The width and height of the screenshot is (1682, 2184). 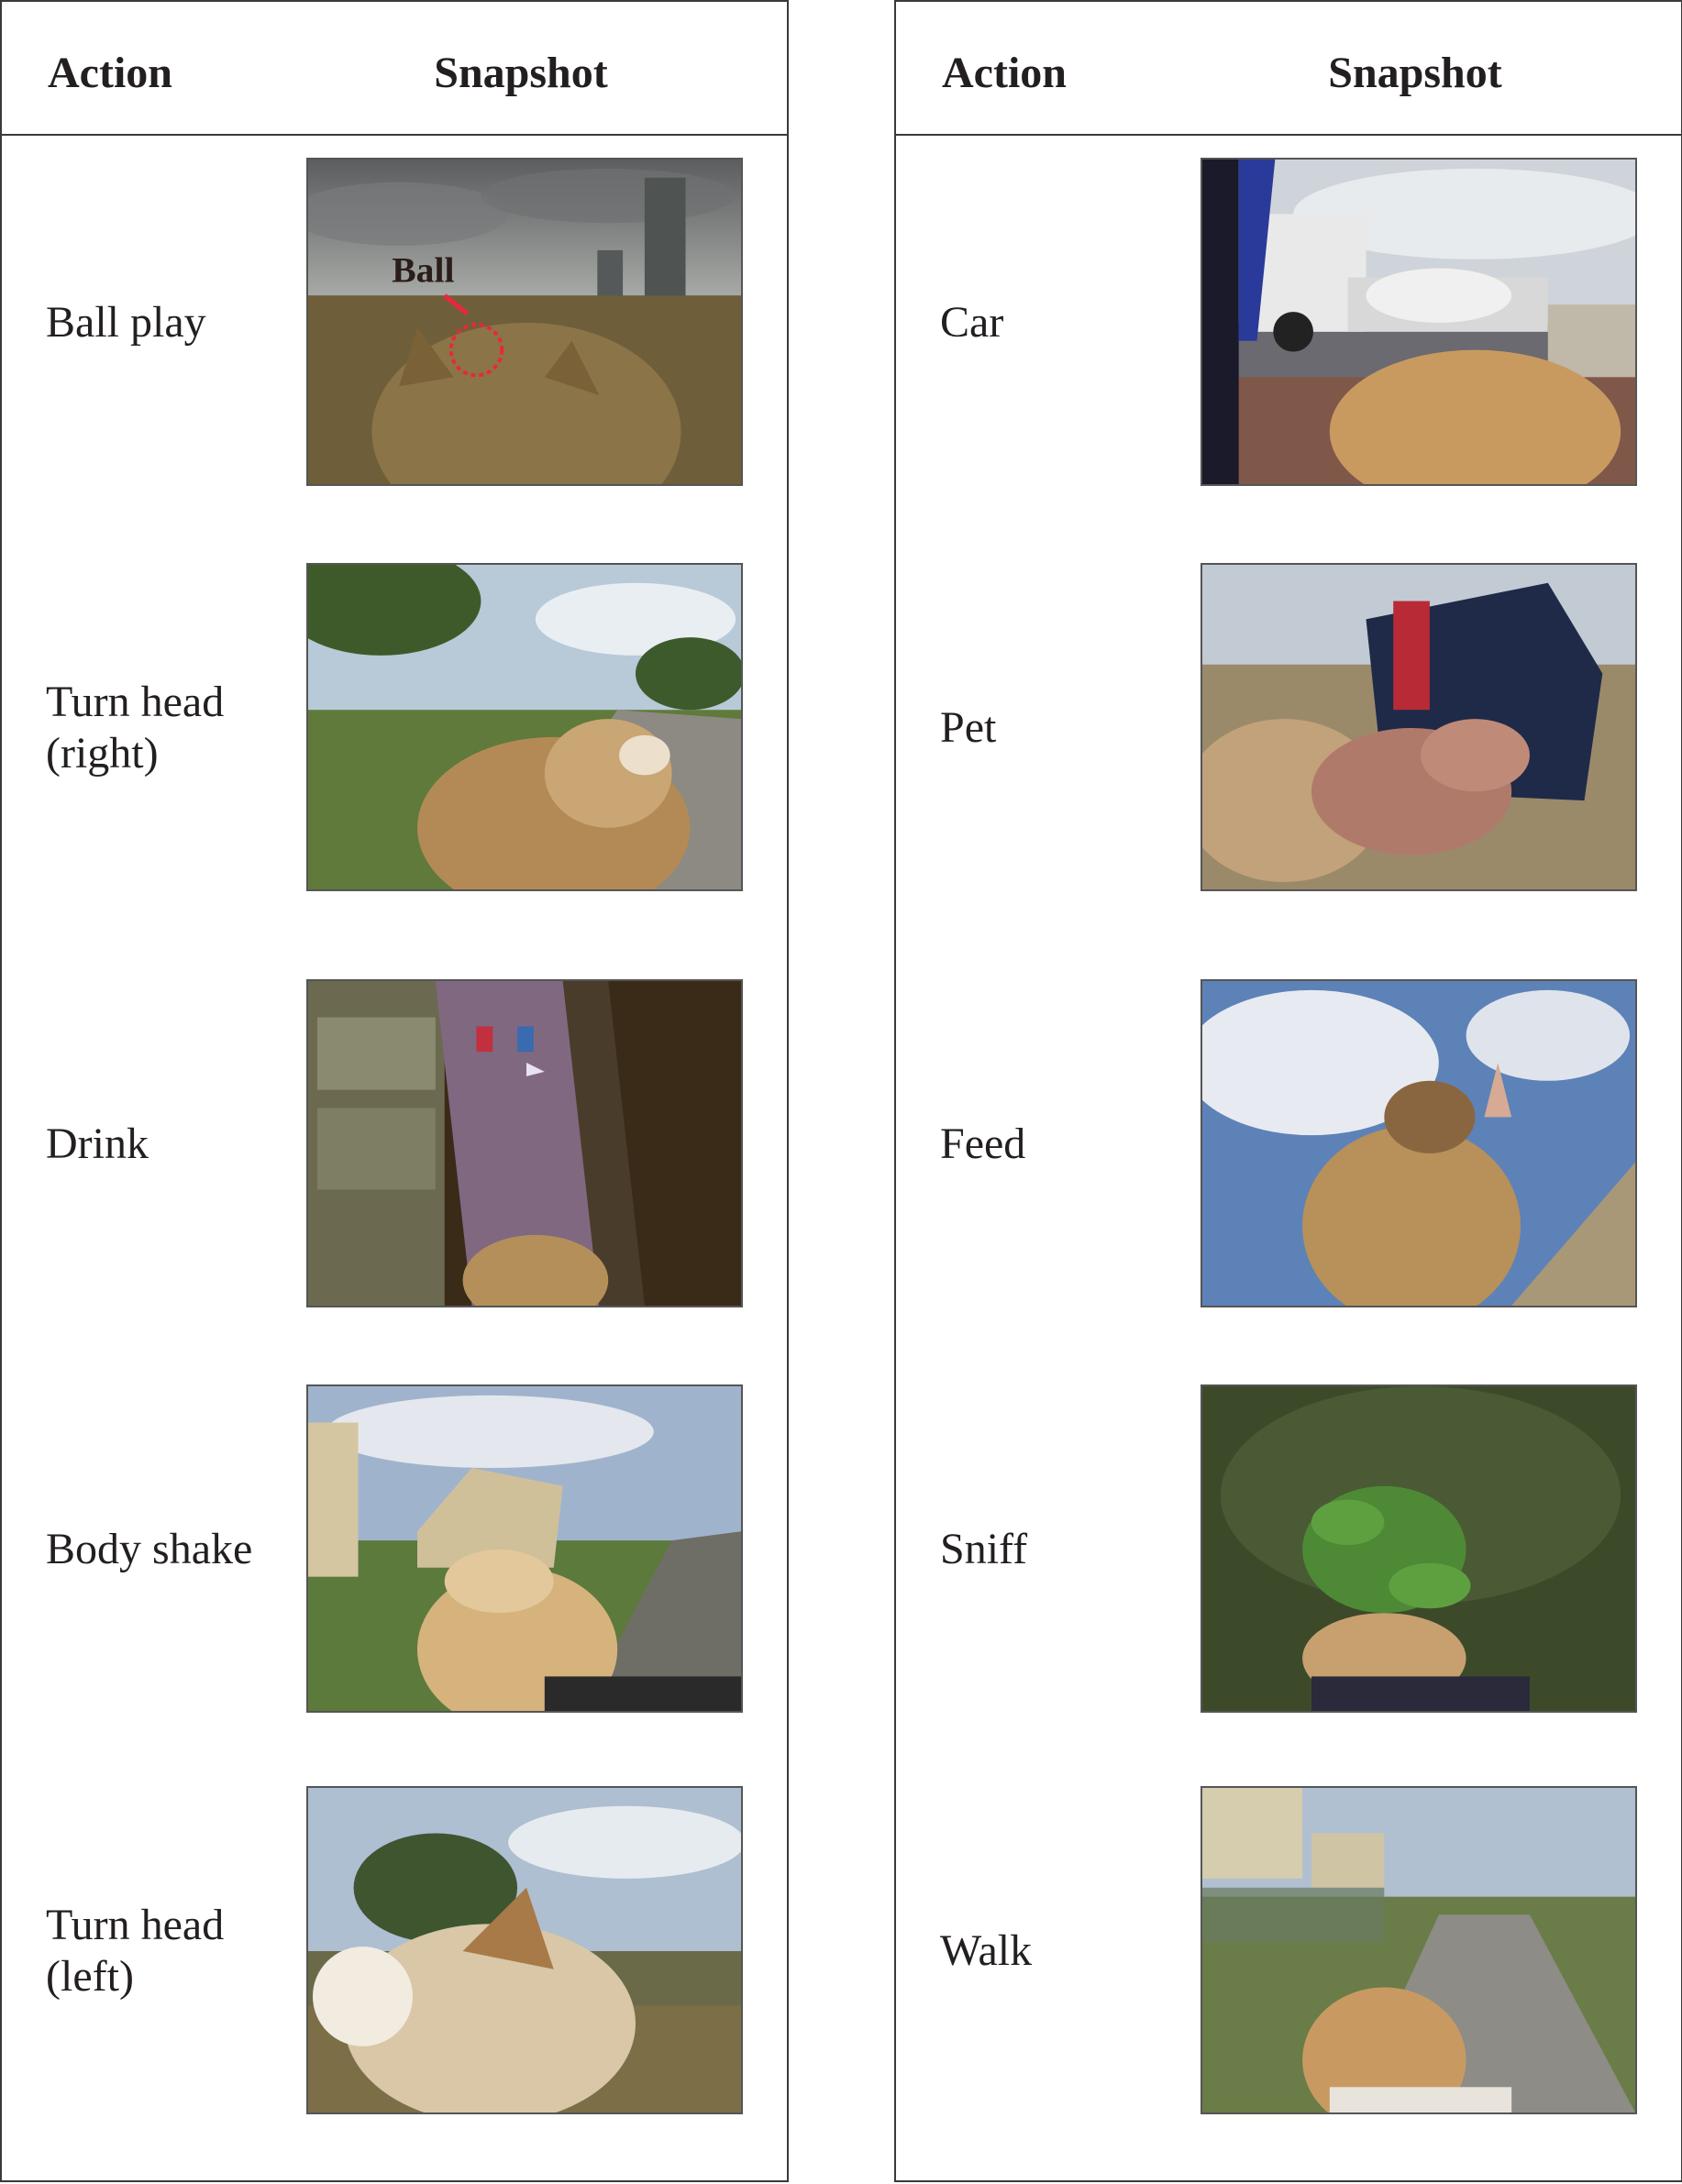 I want to click on table-row: Turn head (left), so click(x=394, y=1951).